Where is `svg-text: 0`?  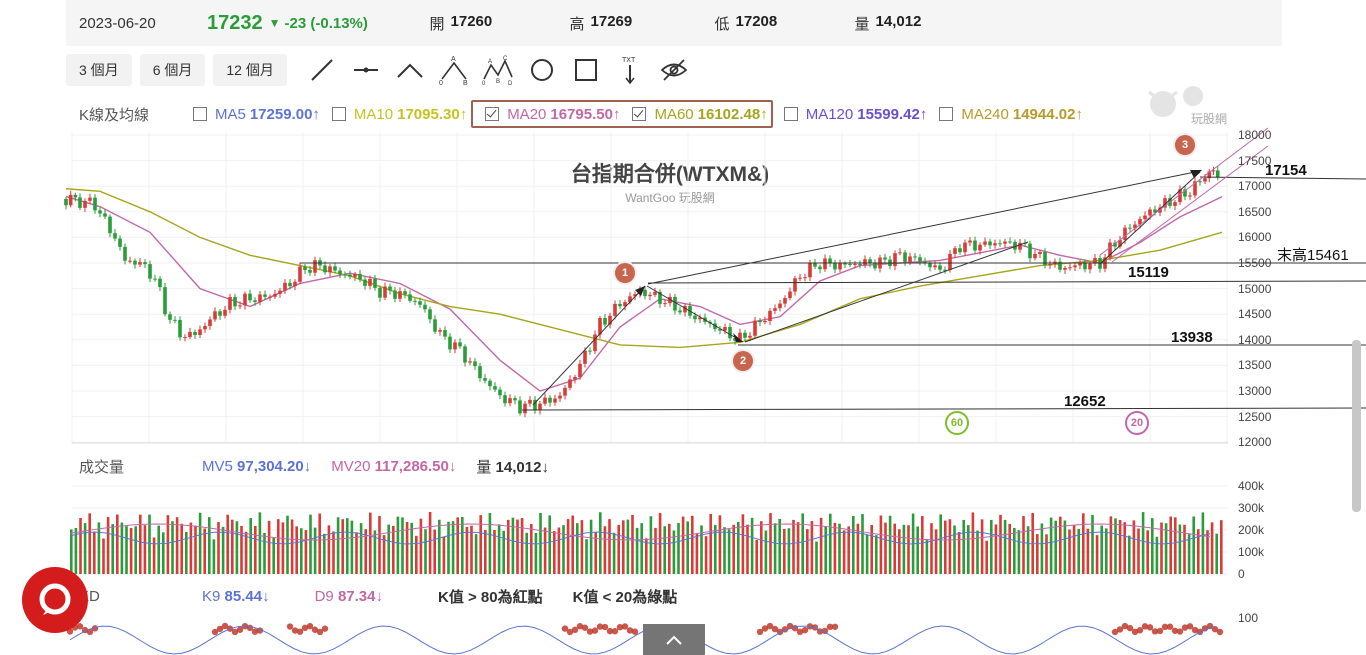 svg-text: 0 is located at coordinates (484, 83).